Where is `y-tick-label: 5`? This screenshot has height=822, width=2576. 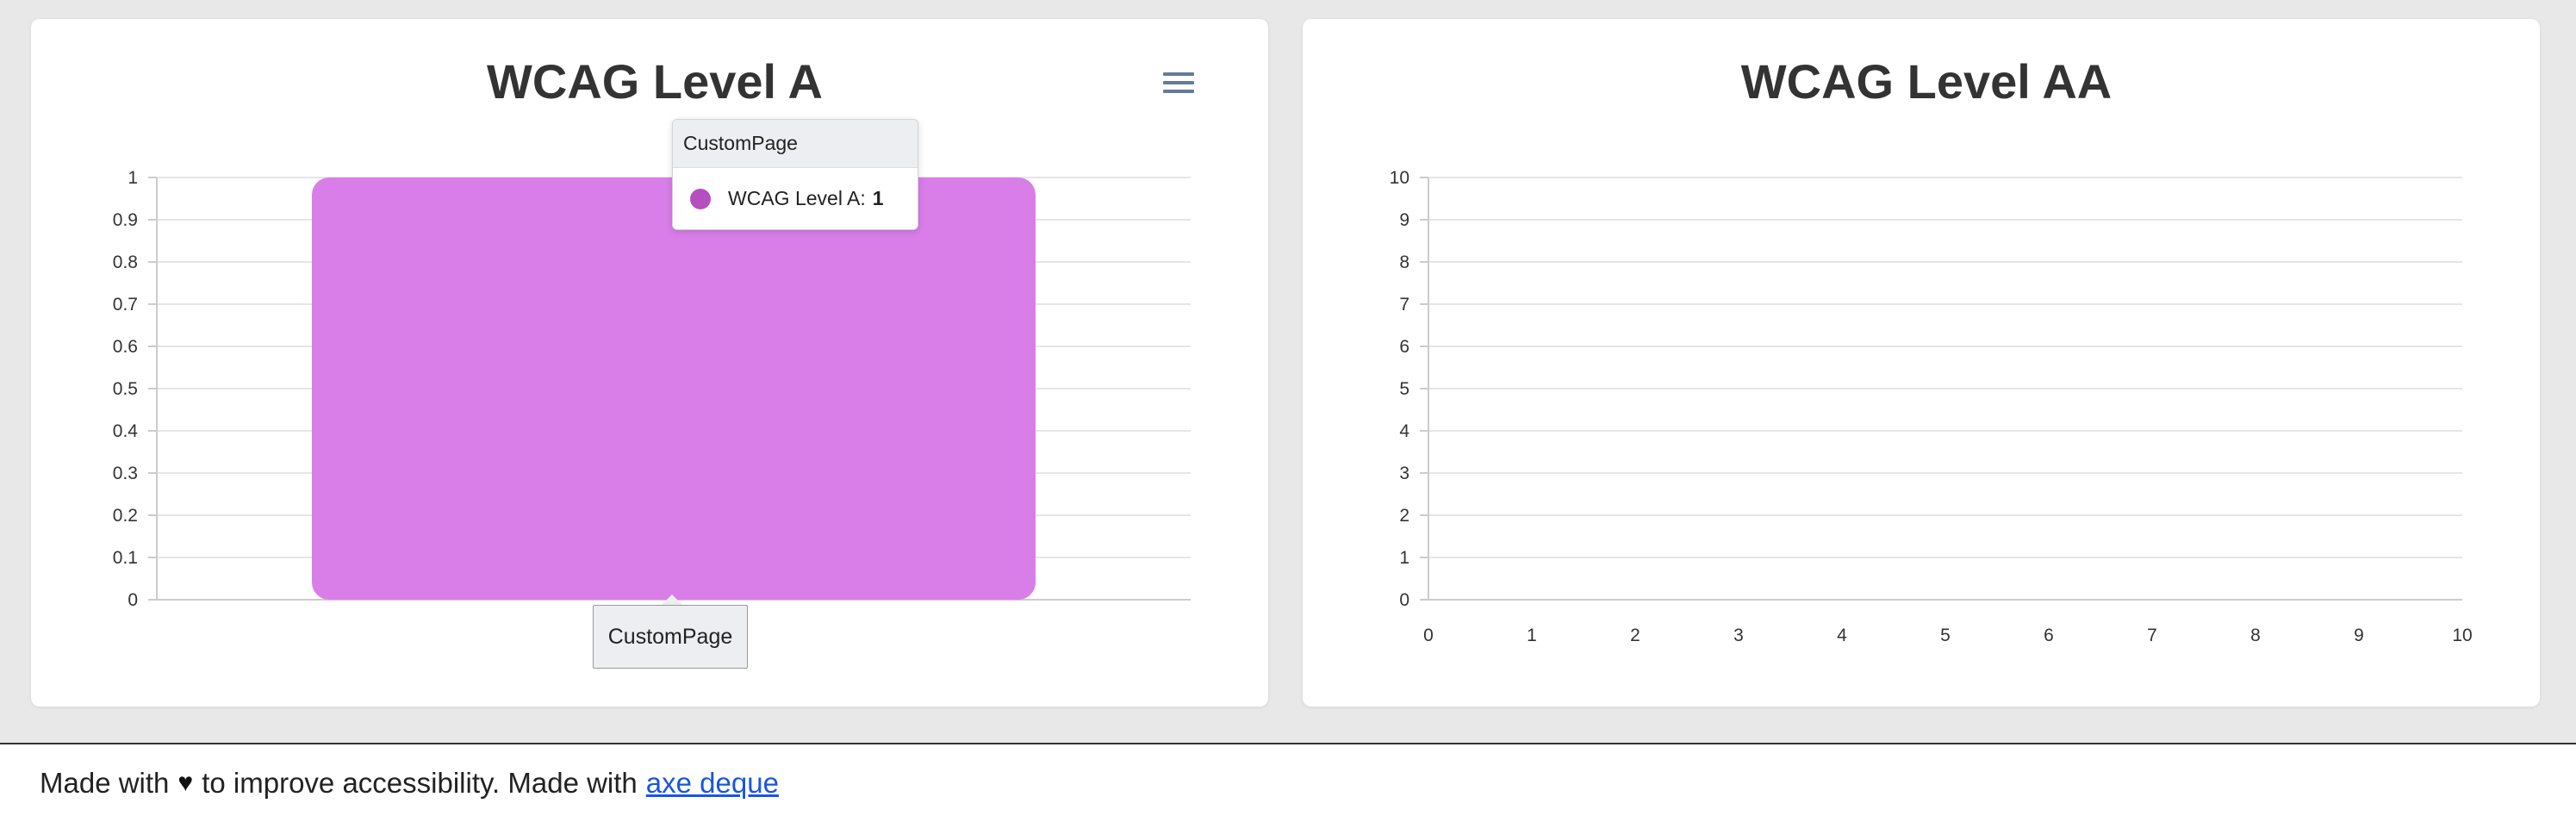 y-tick-label: 5 is located at coordinates (1404, 389).